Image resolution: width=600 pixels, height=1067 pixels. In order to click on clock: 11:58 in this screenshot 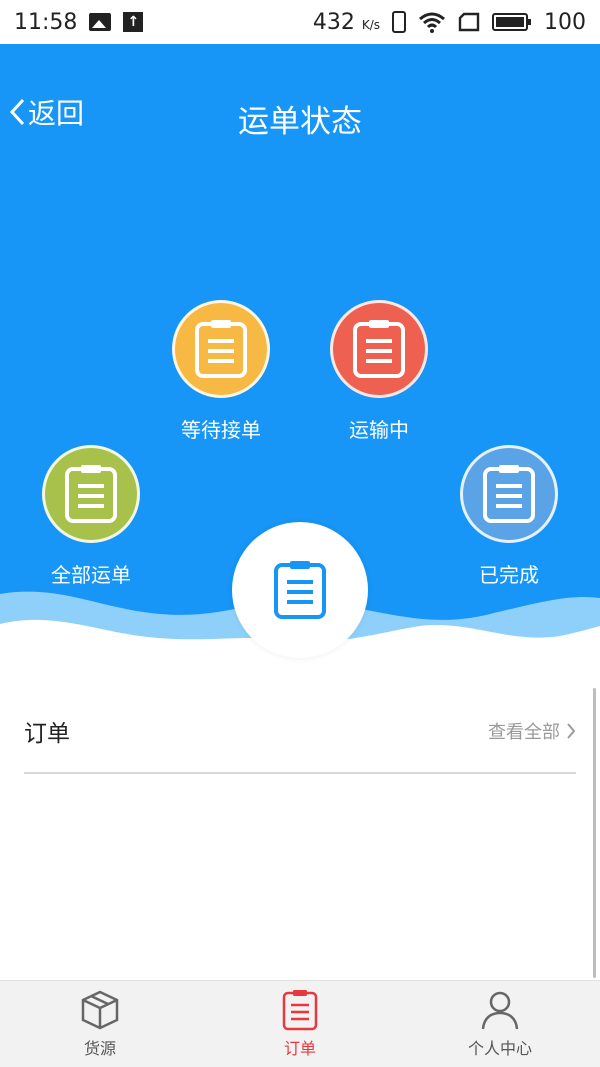, I will do `click(46, 22)`.